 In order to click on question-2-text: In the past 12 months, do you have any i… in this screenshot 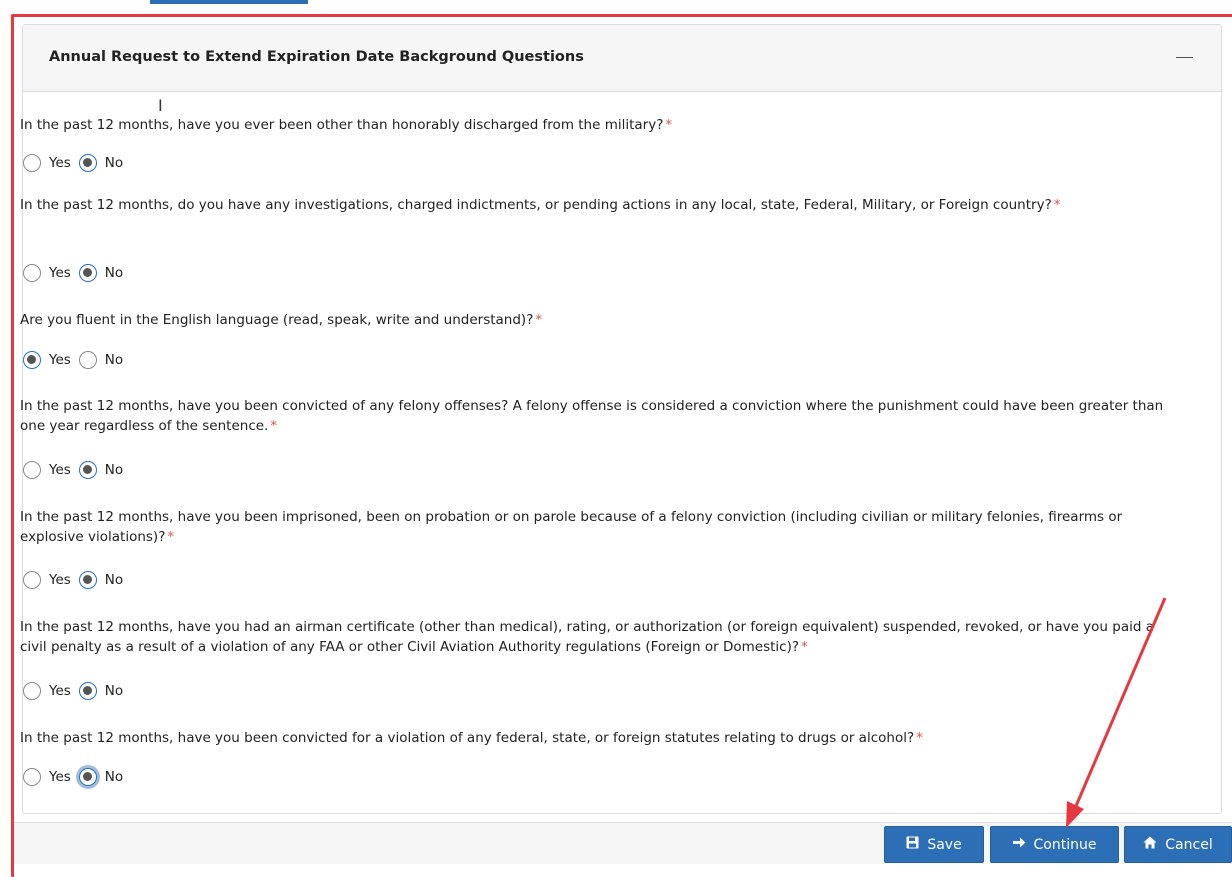, I will do `click(536, 205)`.